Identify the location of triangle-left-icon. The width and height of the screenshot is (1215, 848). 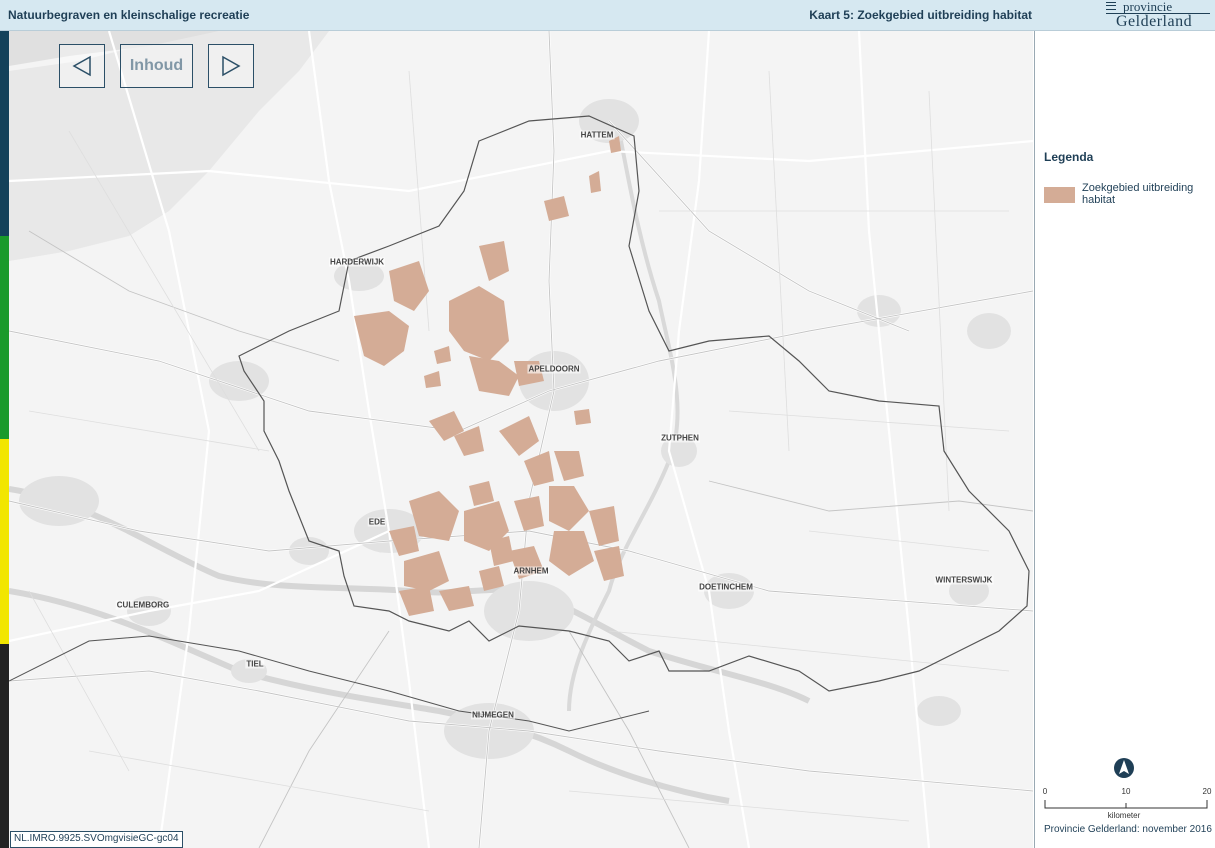
(81, 66).